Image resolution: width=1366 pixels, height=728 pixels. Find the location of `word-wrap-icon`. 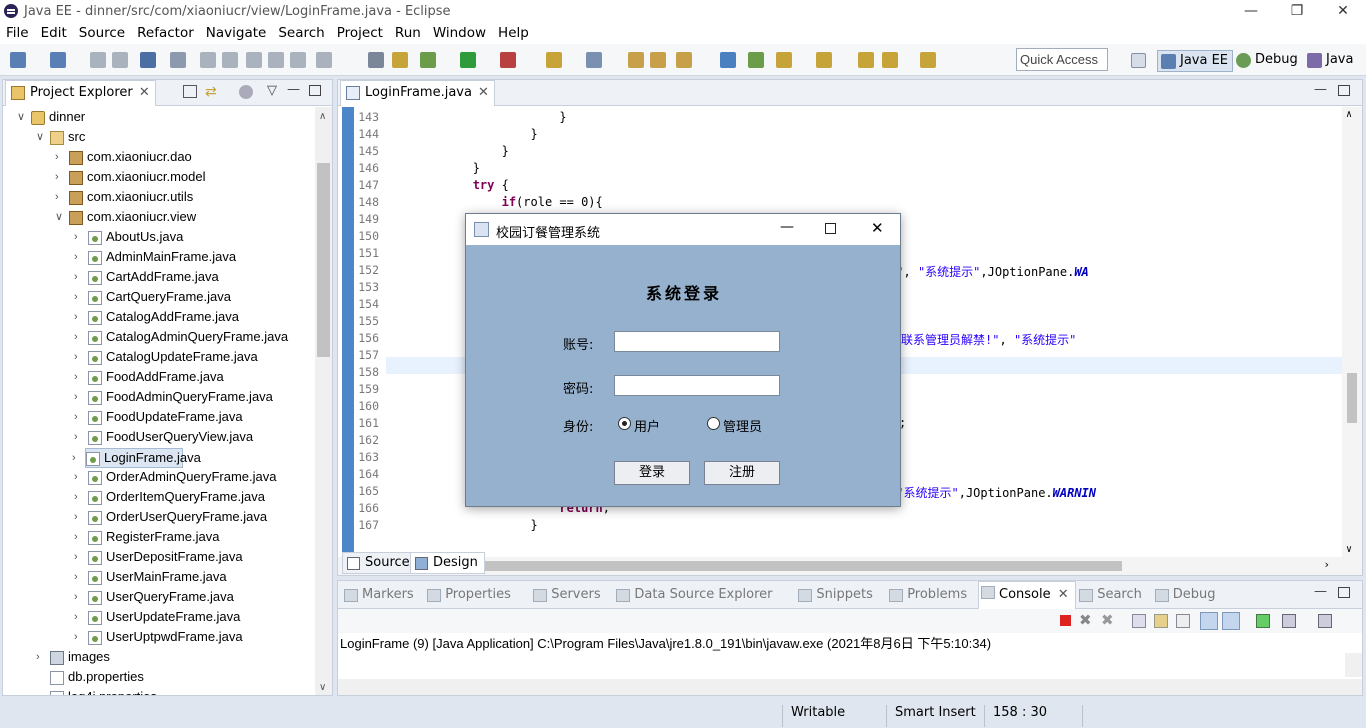

word-wrap-icon is located at coordinates (1183, 621).